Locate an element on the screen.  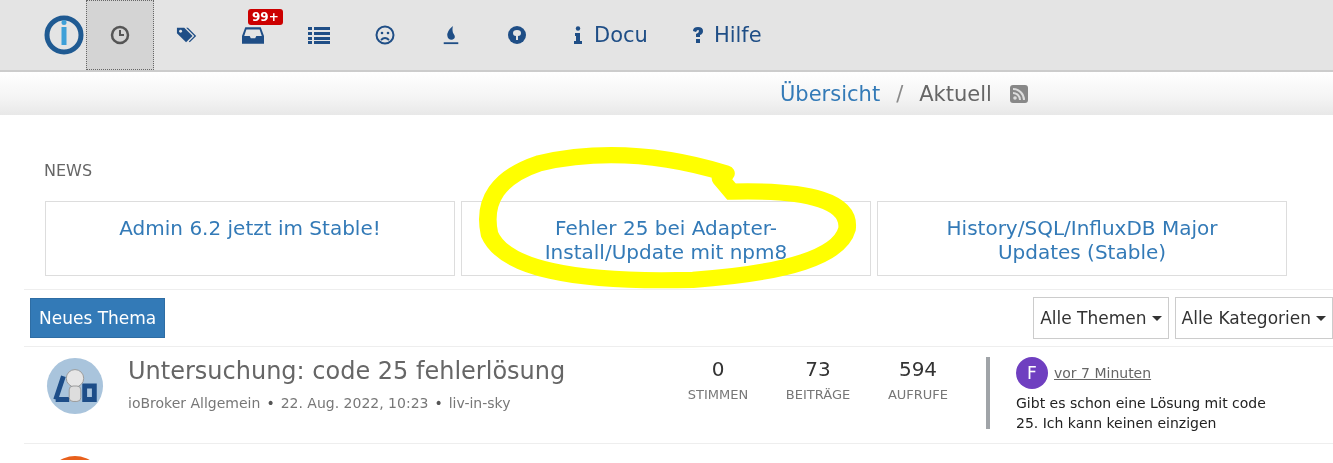
inbox-icon is located at coordinates (253, 35).